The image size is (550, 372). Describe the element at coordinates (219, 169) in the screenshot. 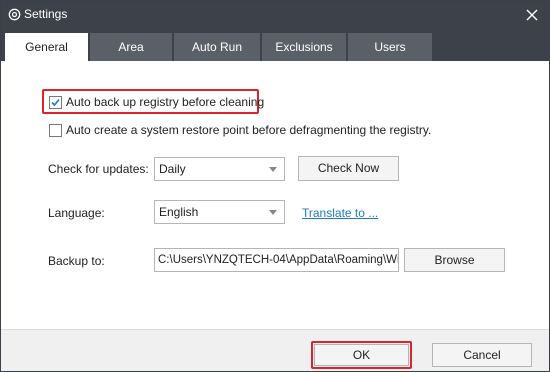

I see `updates-frequency-select: Daily` at that location.